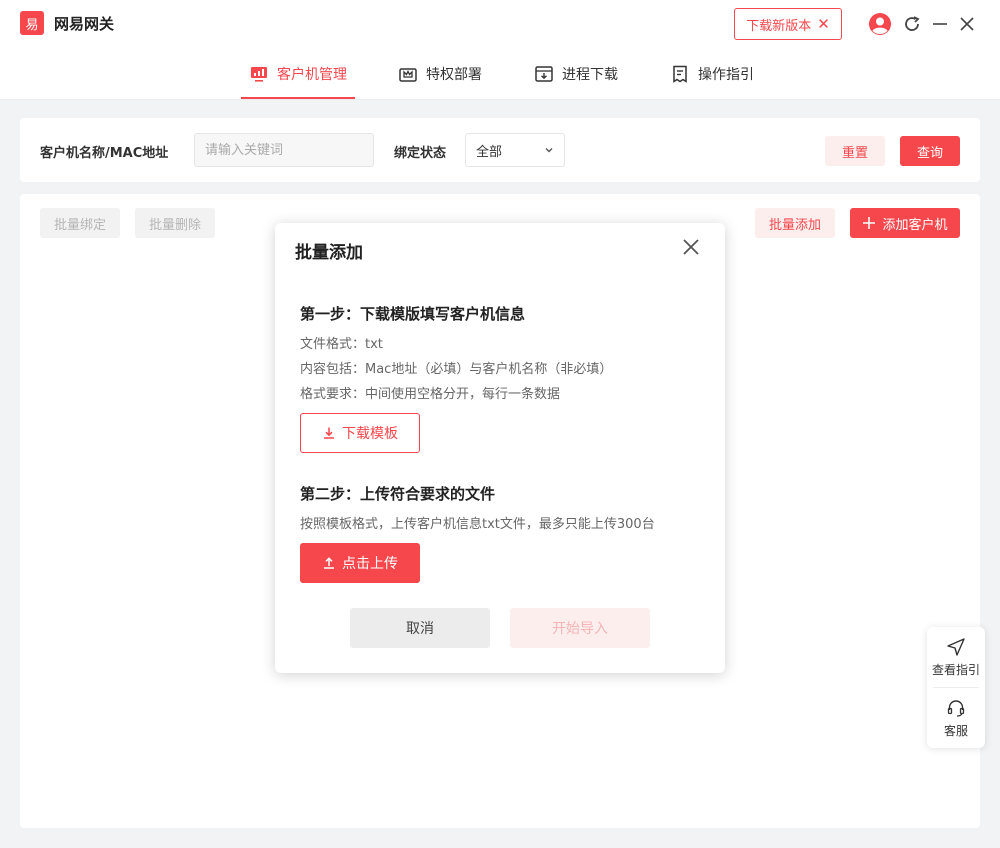  Describe the element at coordinates (956, 708) in the screenshot. I see `headset-icon` at that location.